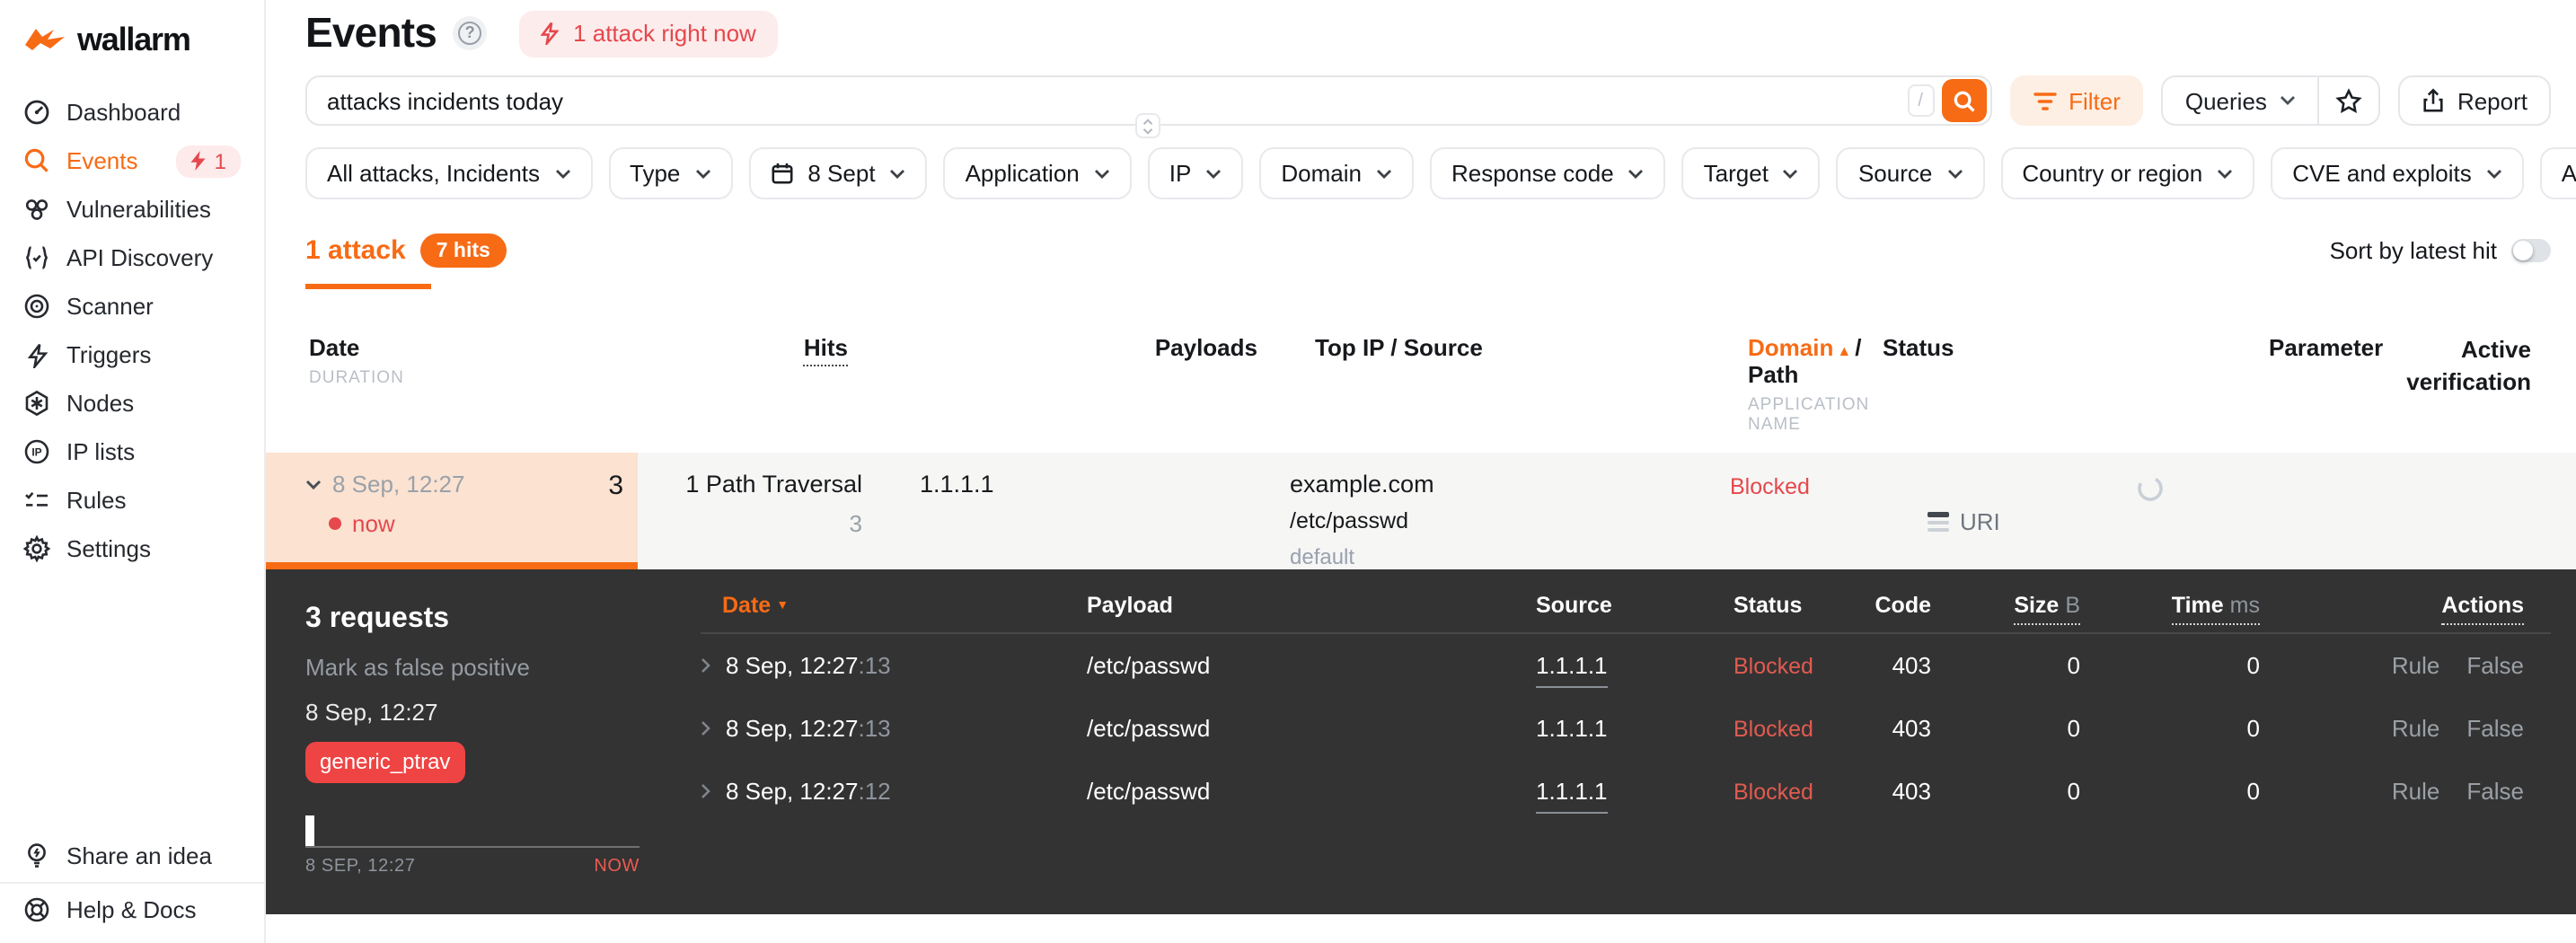 The image size is (2576, 943). I want to click on attack-domain: example.com, so click(1503, 484).